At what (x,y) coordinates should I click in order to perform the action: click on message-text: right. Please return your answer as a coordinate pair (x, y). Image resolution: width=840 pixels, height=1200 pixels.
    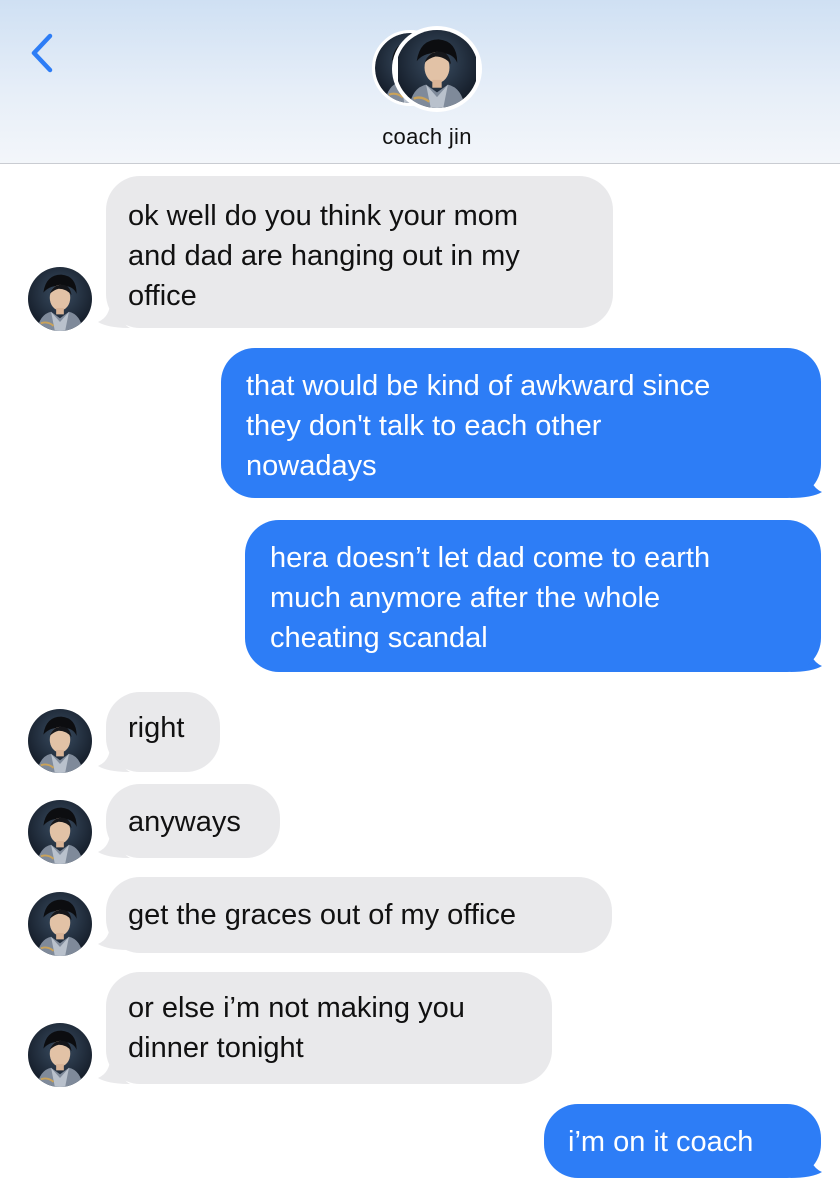
    Looking at the image, I should click on (156, 728).